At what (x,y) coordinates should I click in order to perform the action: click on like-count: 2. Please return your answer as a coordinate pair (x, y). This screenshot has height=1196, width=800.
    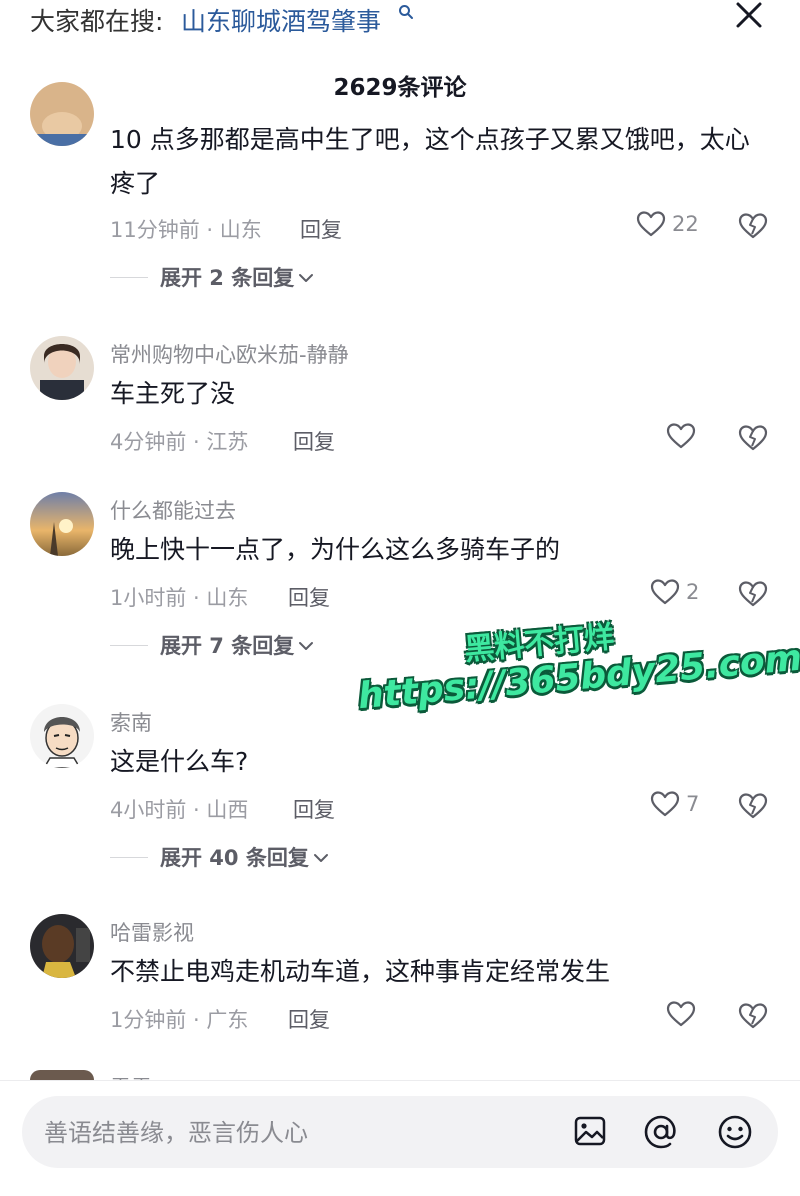
    Looking at the image, I should click on (693, 592).